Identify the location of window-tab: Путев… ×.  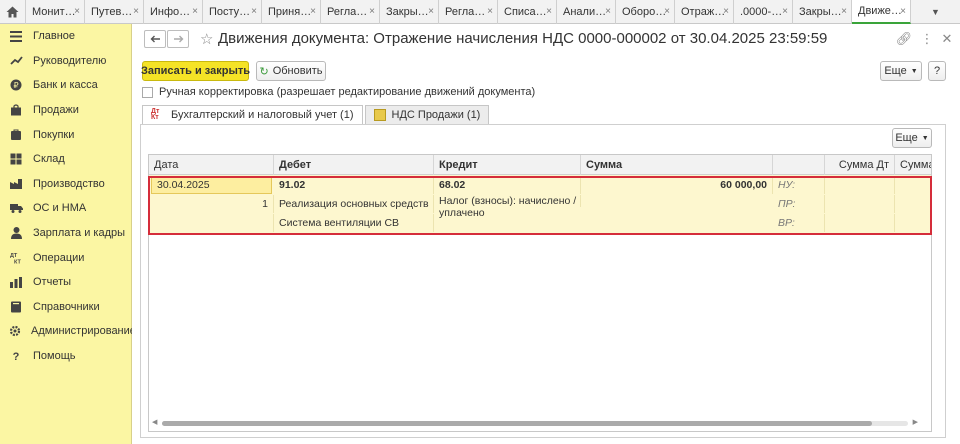
(114, 12).